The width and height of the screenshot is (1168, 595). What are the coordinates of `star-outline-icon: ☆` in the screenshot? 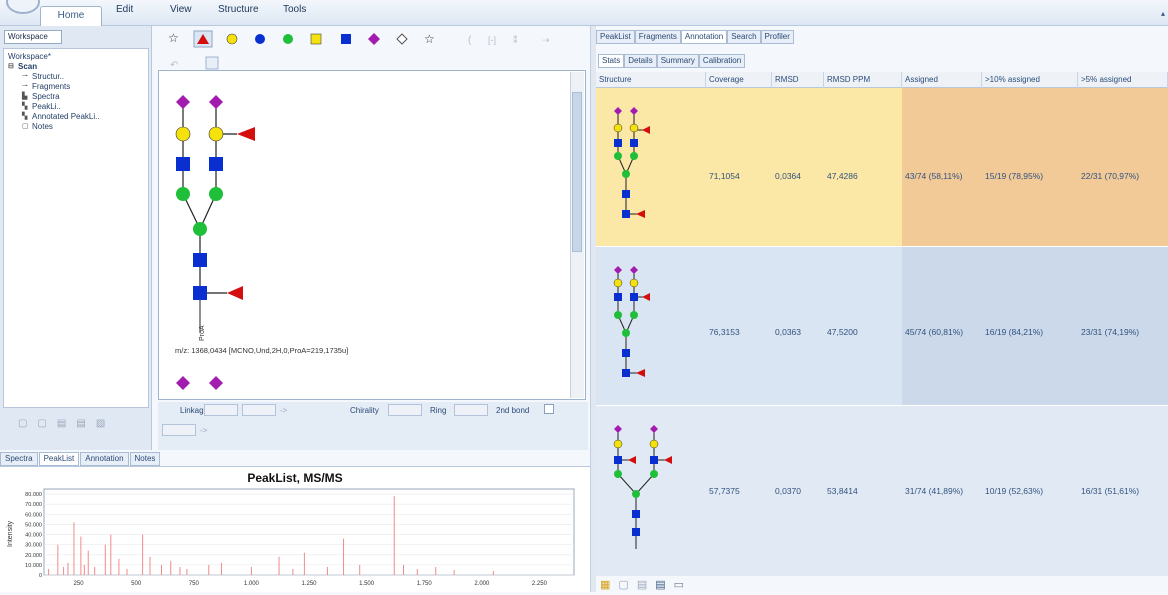 It's located at (429, 39).